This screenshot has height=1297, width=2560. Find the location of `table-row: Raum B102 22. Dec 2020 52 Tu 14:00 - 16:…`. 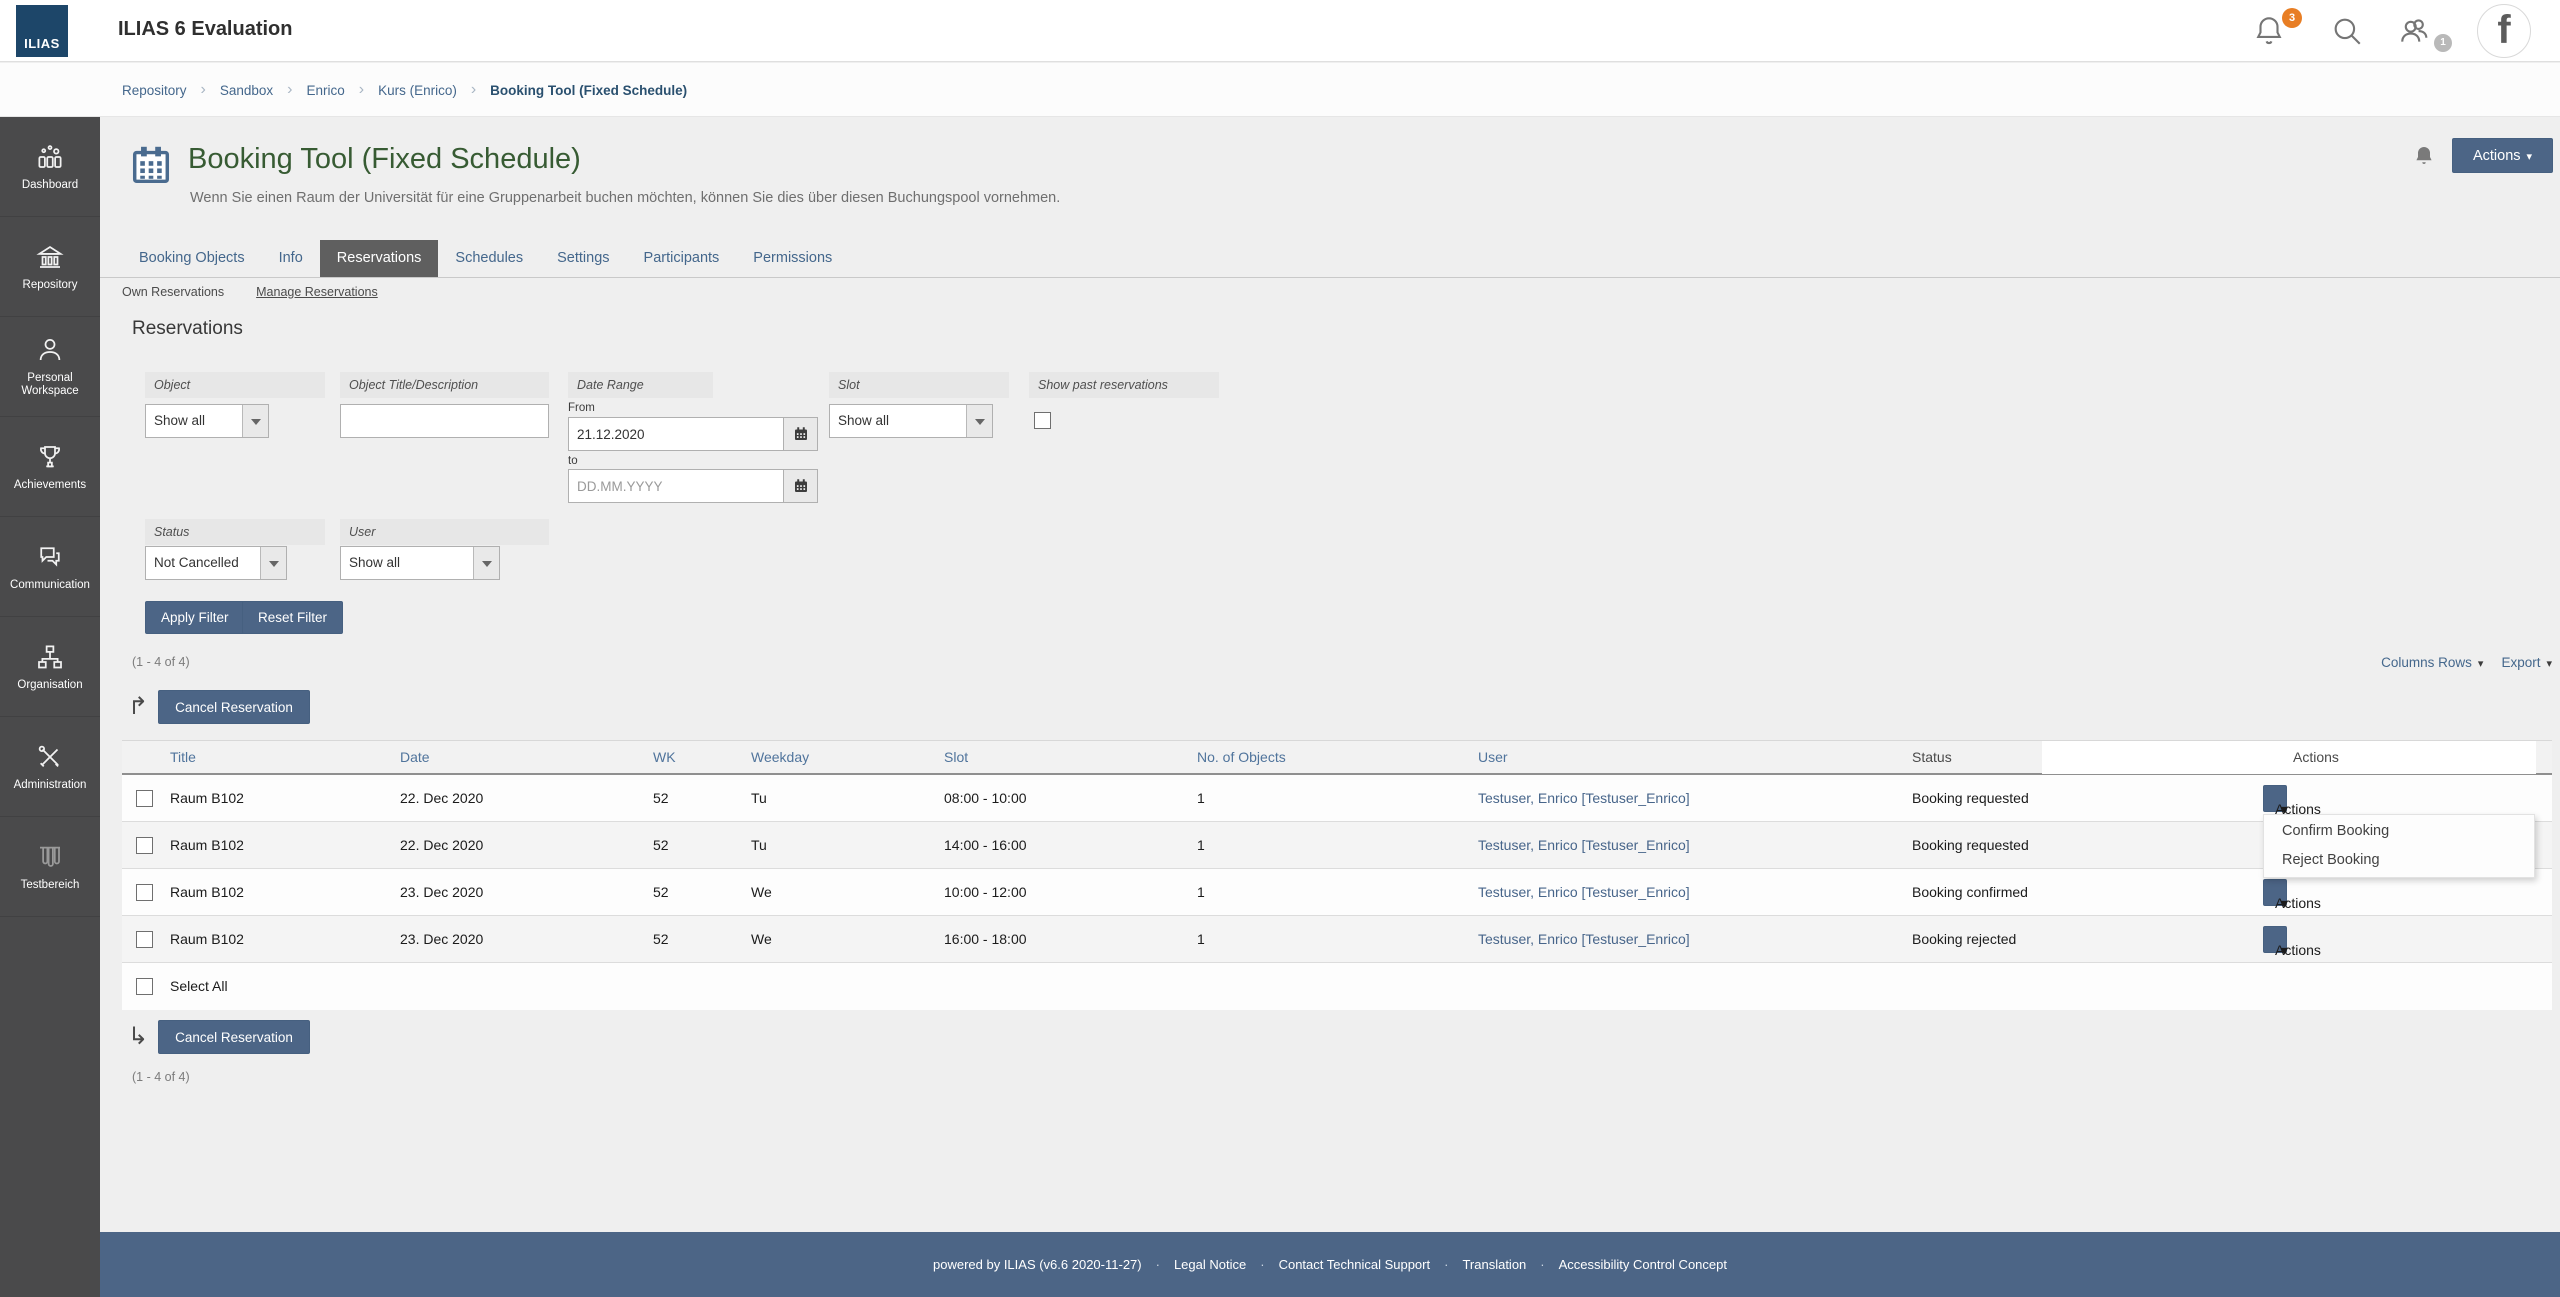

table-row: Raum B102 22. Dec 2020 52 Tu 14:00 - 16:… is located at coordinates (1337, 845).